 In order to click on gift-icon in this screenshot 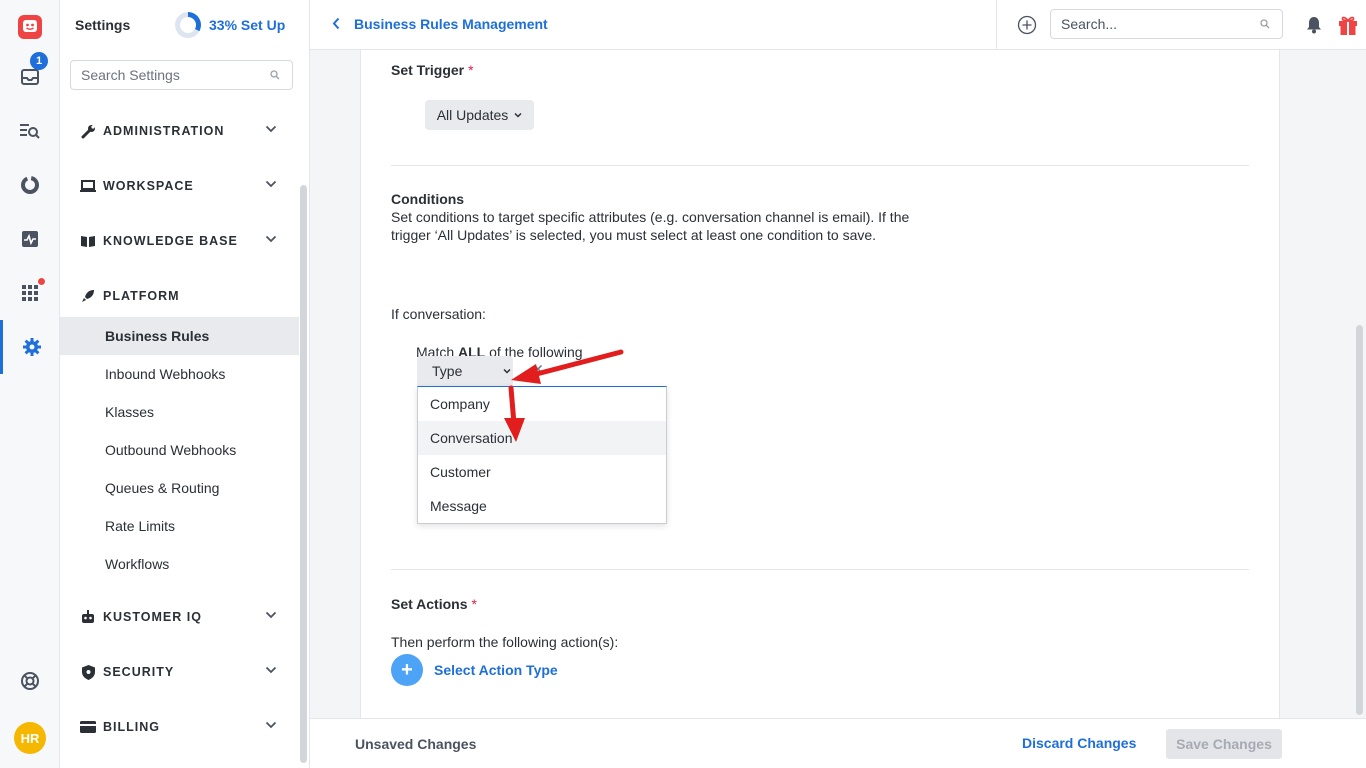, I will do `click(1348, 25)`.